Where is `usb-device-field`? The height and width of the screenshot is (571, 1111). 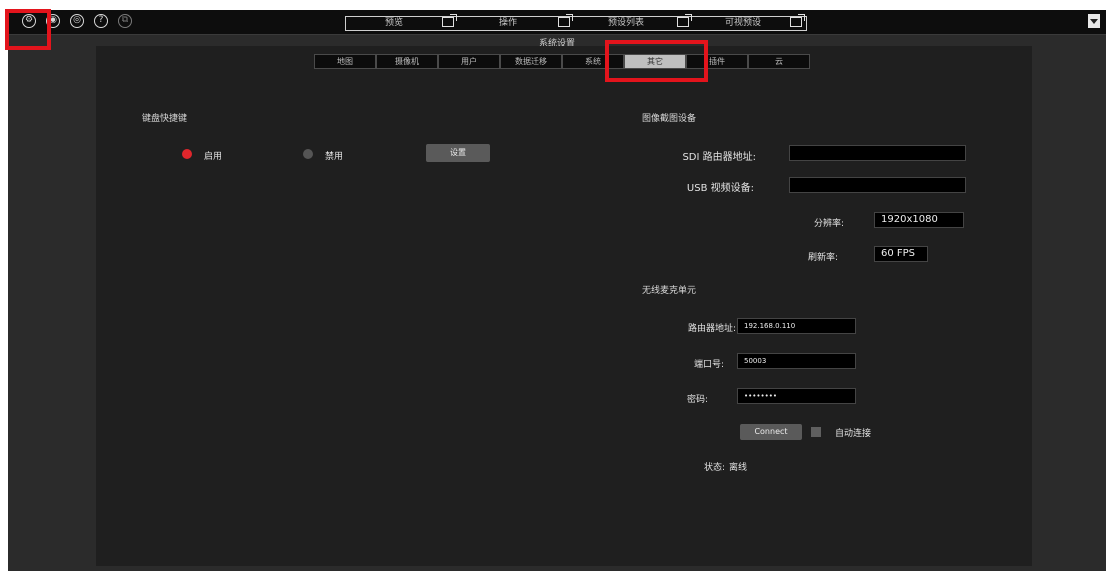 usb-device-field is located at coordinates (877, 185).